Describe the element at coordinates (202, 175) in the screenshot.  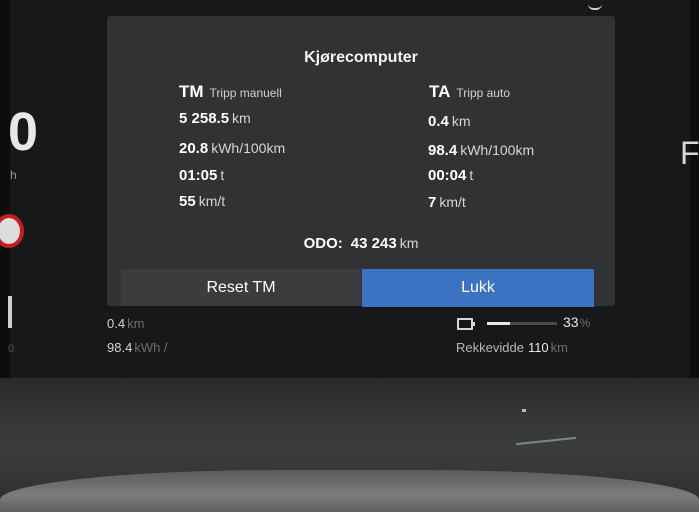
I see `tm-time: 01:05 t` at that location.